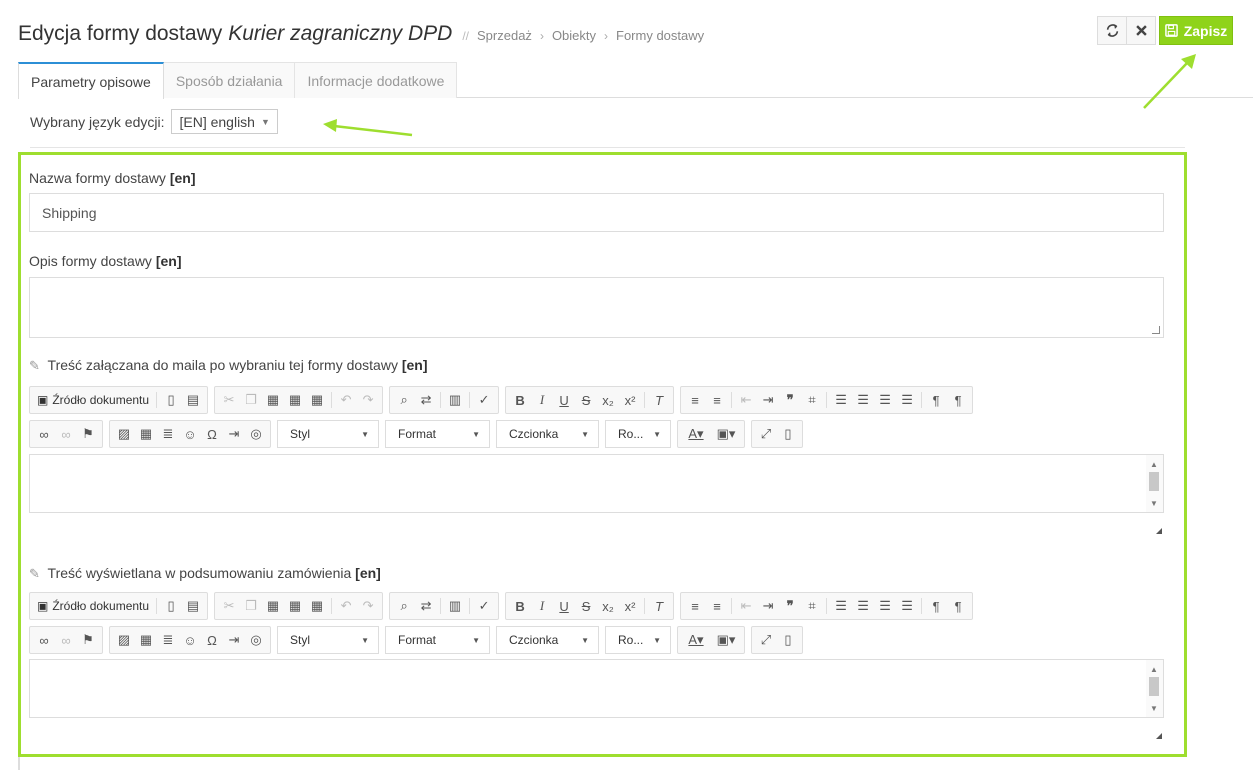 This screenshot has height=770, width=1253. I want to click on mail-editor-area: ▲ ▼, so click(596, 483).